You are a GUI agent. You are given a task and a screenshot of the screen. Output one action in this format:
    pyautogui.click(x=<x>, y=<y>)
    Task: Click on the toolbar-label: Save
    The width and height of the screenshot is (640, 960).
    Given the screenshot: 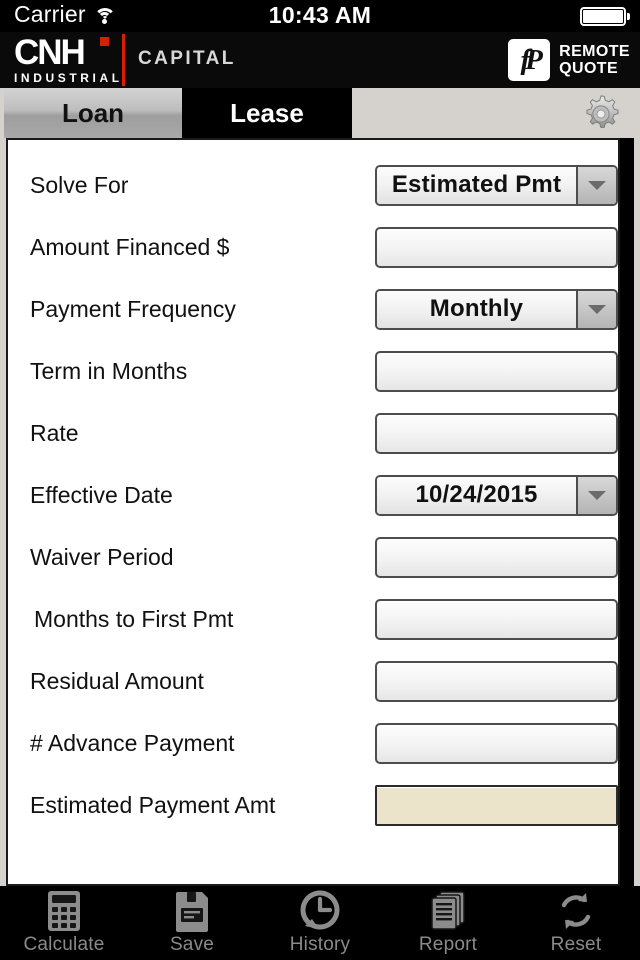 What is the action you would take?
    pyautogui.click(x=192, y=944)
    